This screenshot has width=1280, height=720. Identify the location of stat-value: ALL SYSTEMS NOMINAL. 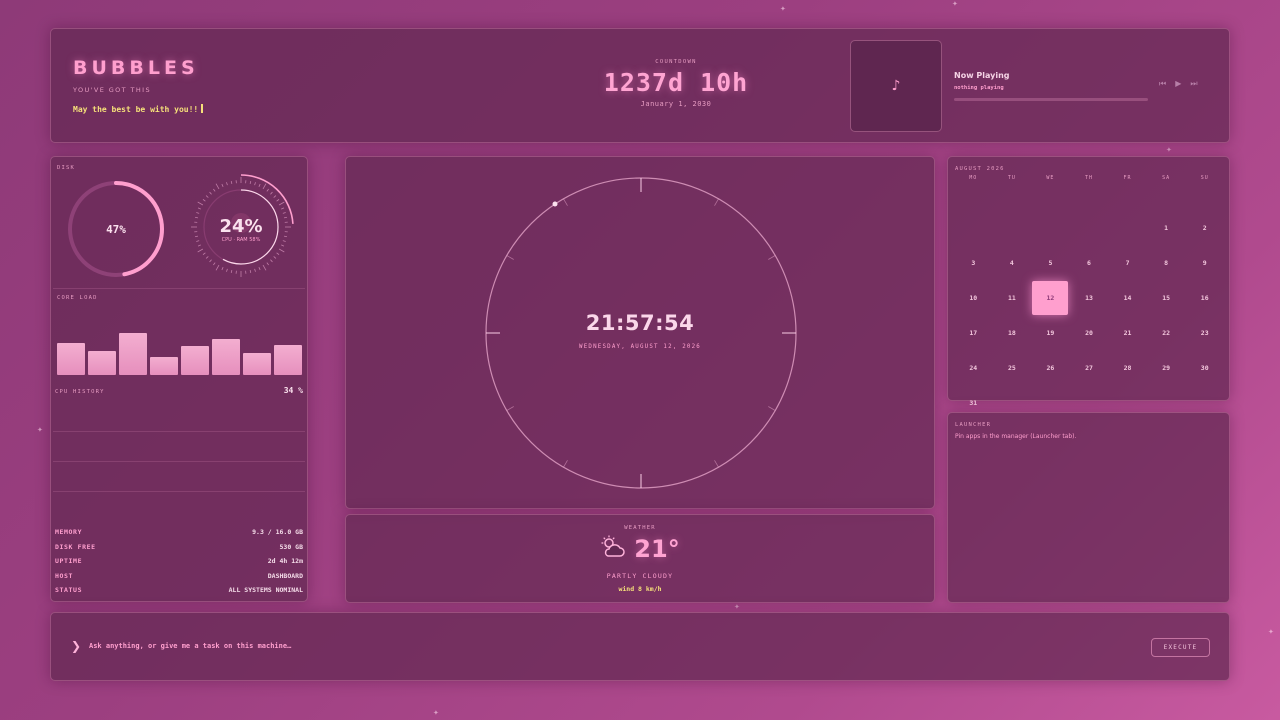
(265, 590).